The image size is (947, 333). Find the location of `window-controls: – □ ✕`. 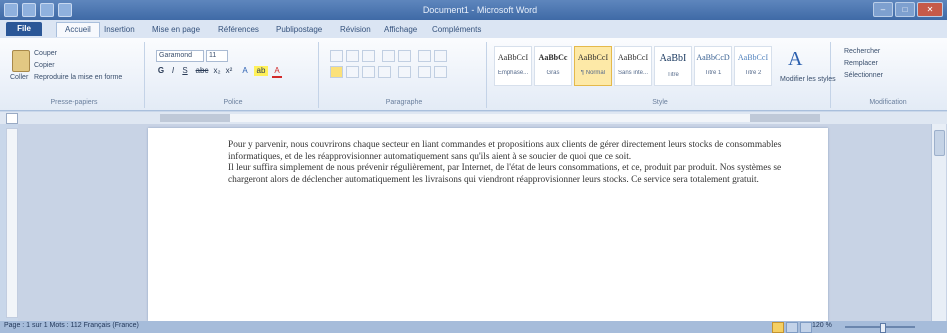

window-controls: – □ ✕ is located at coordinates (908, 9).